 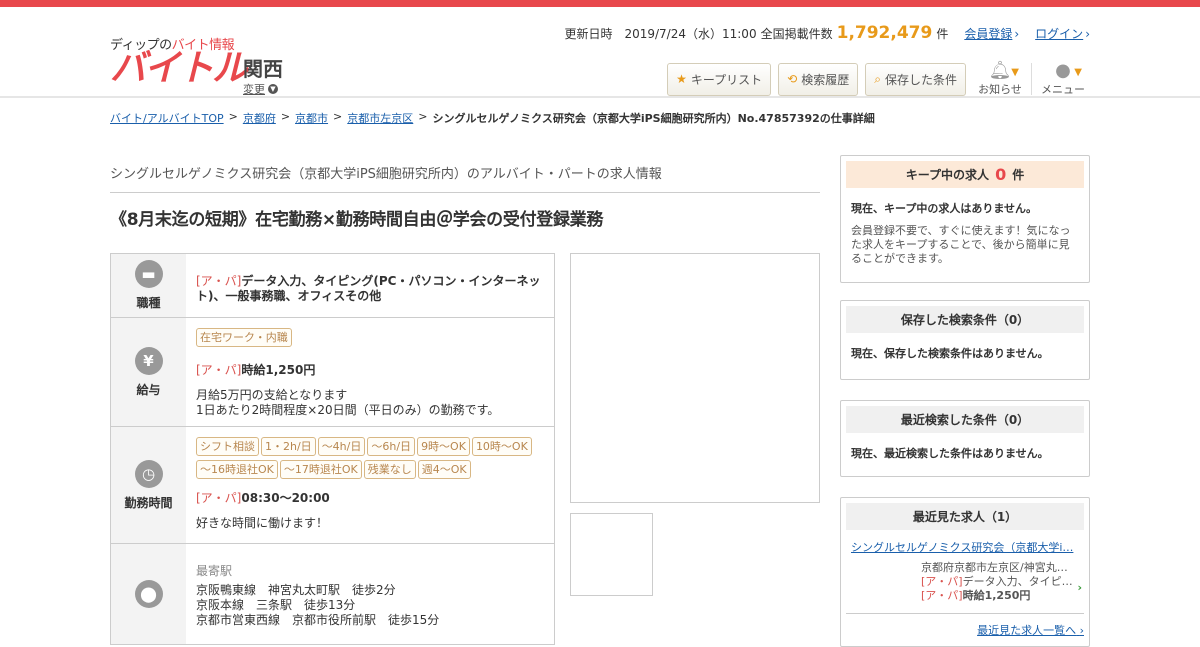 What do you see at coordinates (276, 605) in the screenshot?
I see `station-item: 京阪本線 三条駅 徒歩13分` at bounding box center [276, 605].